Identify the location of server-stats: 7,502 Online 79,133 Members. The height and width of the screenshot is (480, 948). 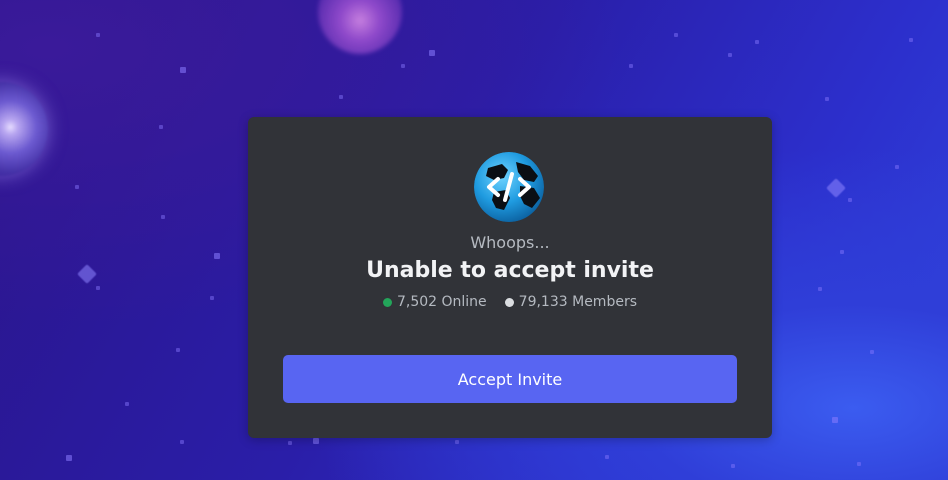
(510, 302).